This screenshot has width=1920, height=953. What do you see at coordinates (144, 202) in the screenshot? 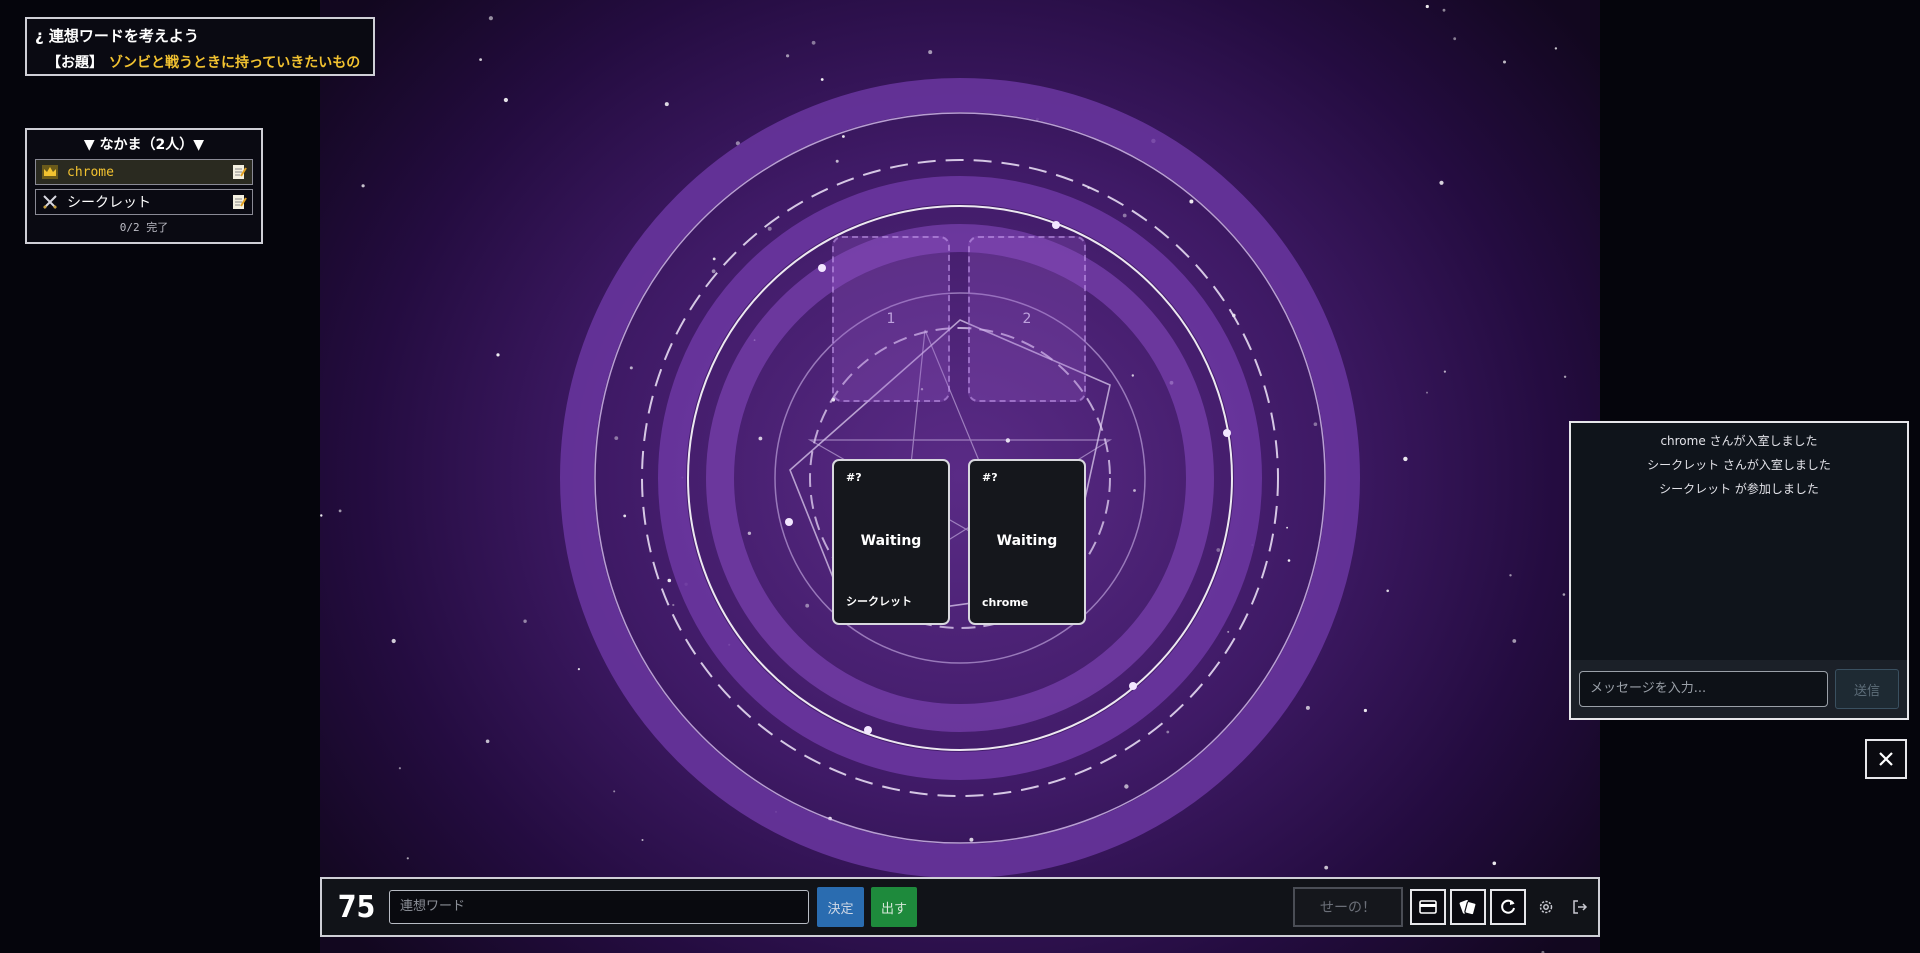
I see `member-row-secret: シークレット` at bounding box center [144, 202].